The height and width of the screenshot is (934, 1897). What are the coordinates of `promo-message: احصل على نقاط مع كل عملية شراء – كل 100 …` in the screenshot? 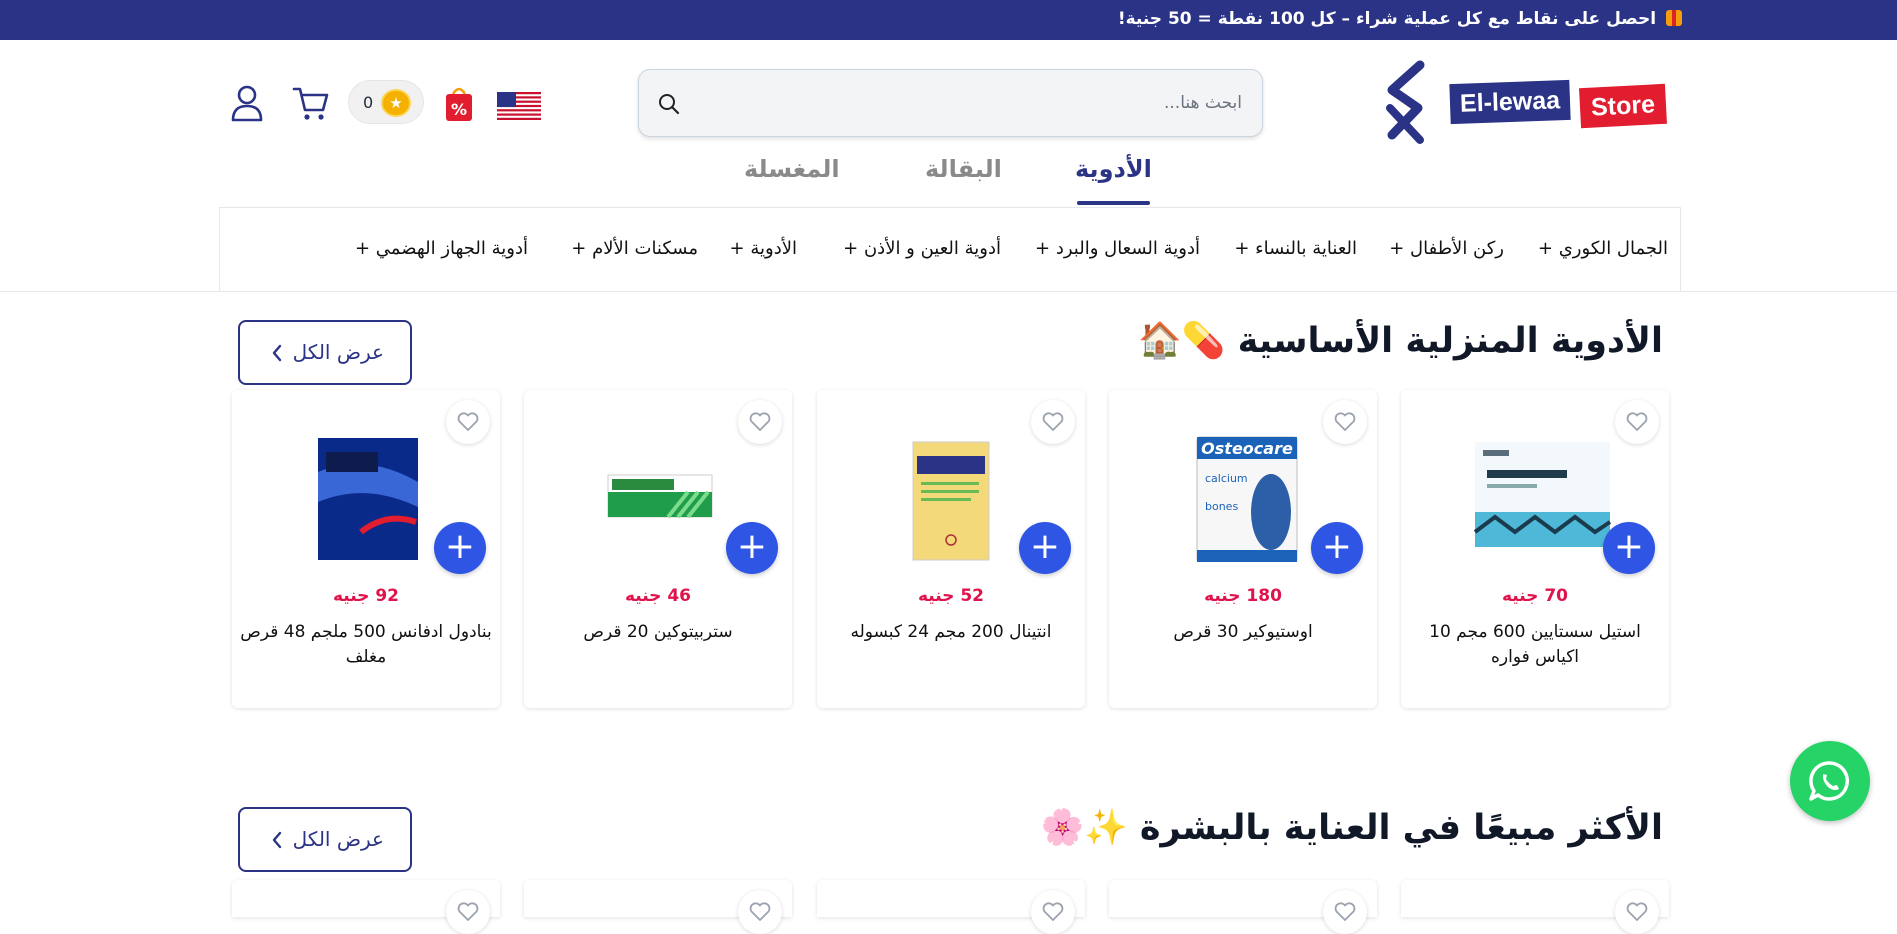 It's located at (1387, 19).